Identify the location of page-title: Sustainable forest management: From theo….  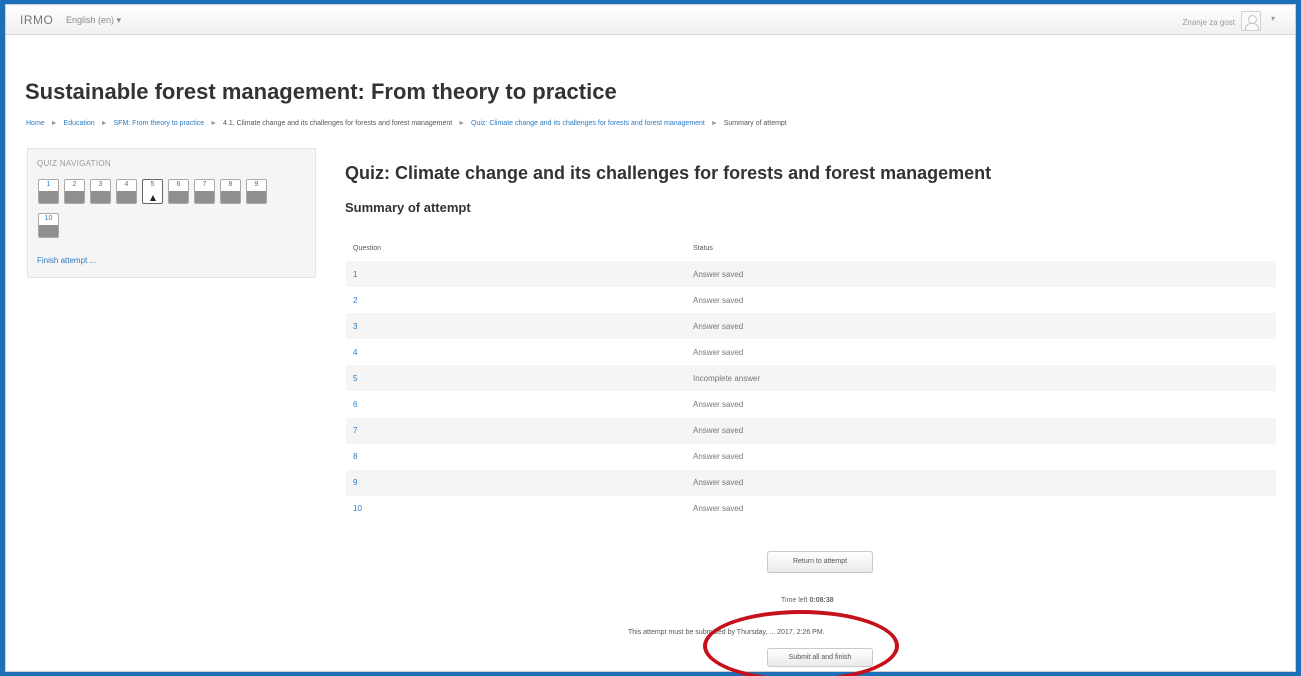
(321, 91).